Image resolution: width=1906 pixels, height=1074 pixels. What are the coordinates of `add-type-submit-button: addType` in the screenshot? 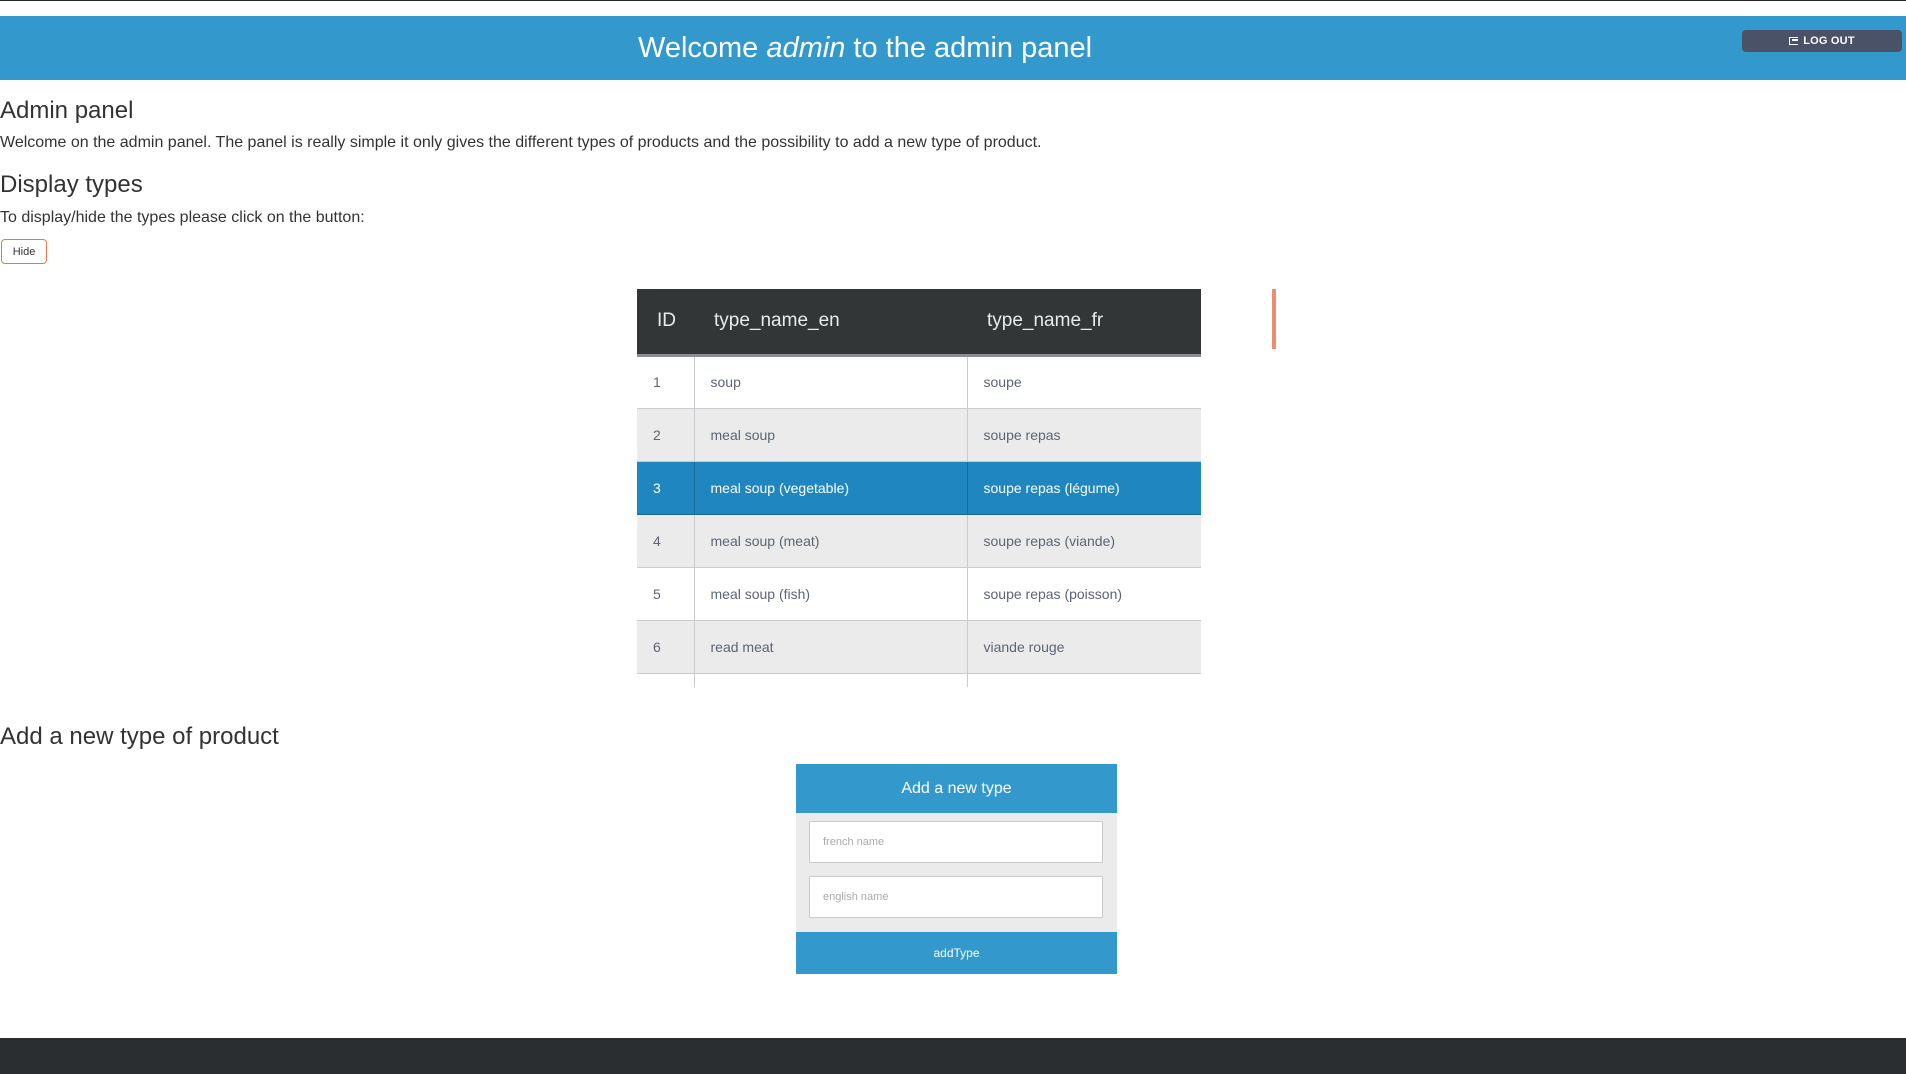 It's located at (956, 953).